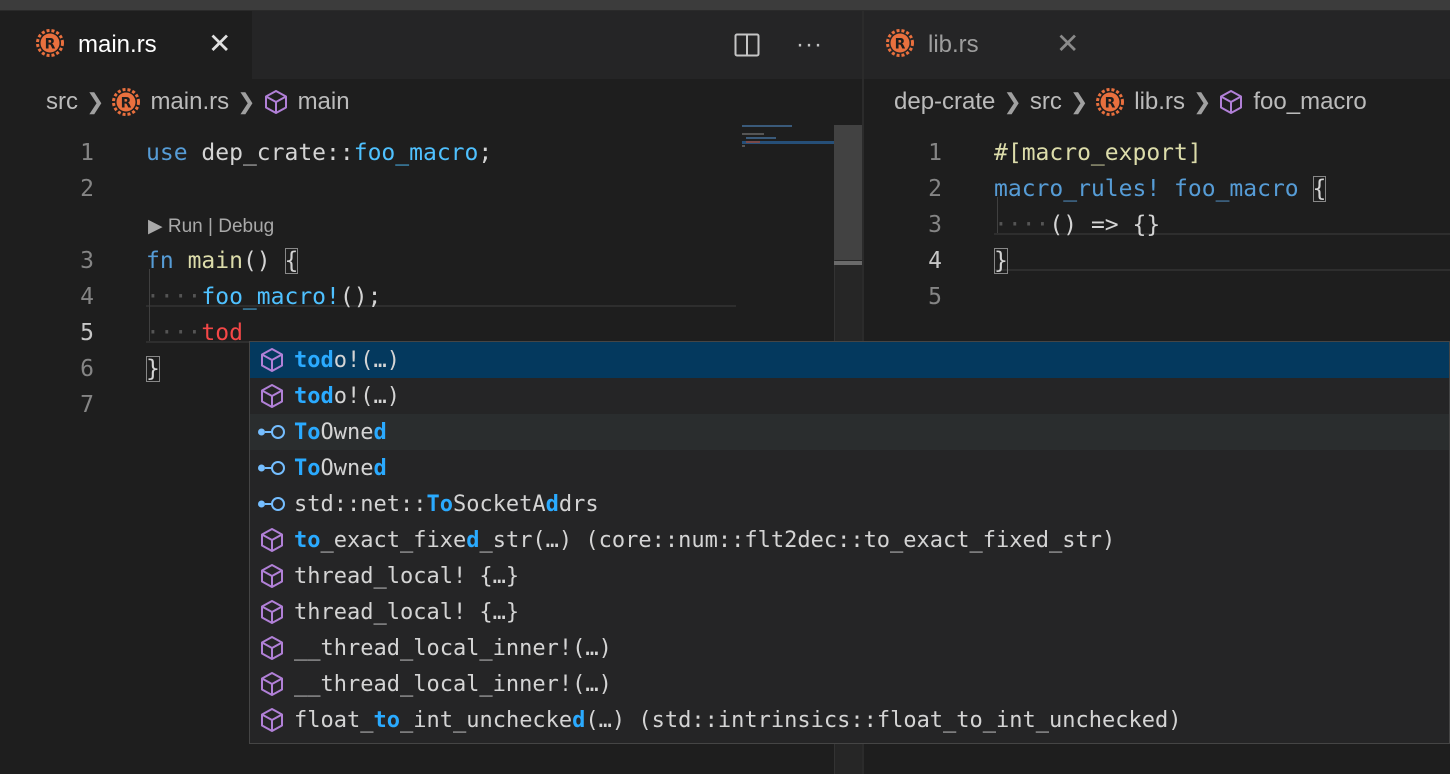  I want to click on code-line: 1 use dep_crate::foo_macro;, so click(431, 153).